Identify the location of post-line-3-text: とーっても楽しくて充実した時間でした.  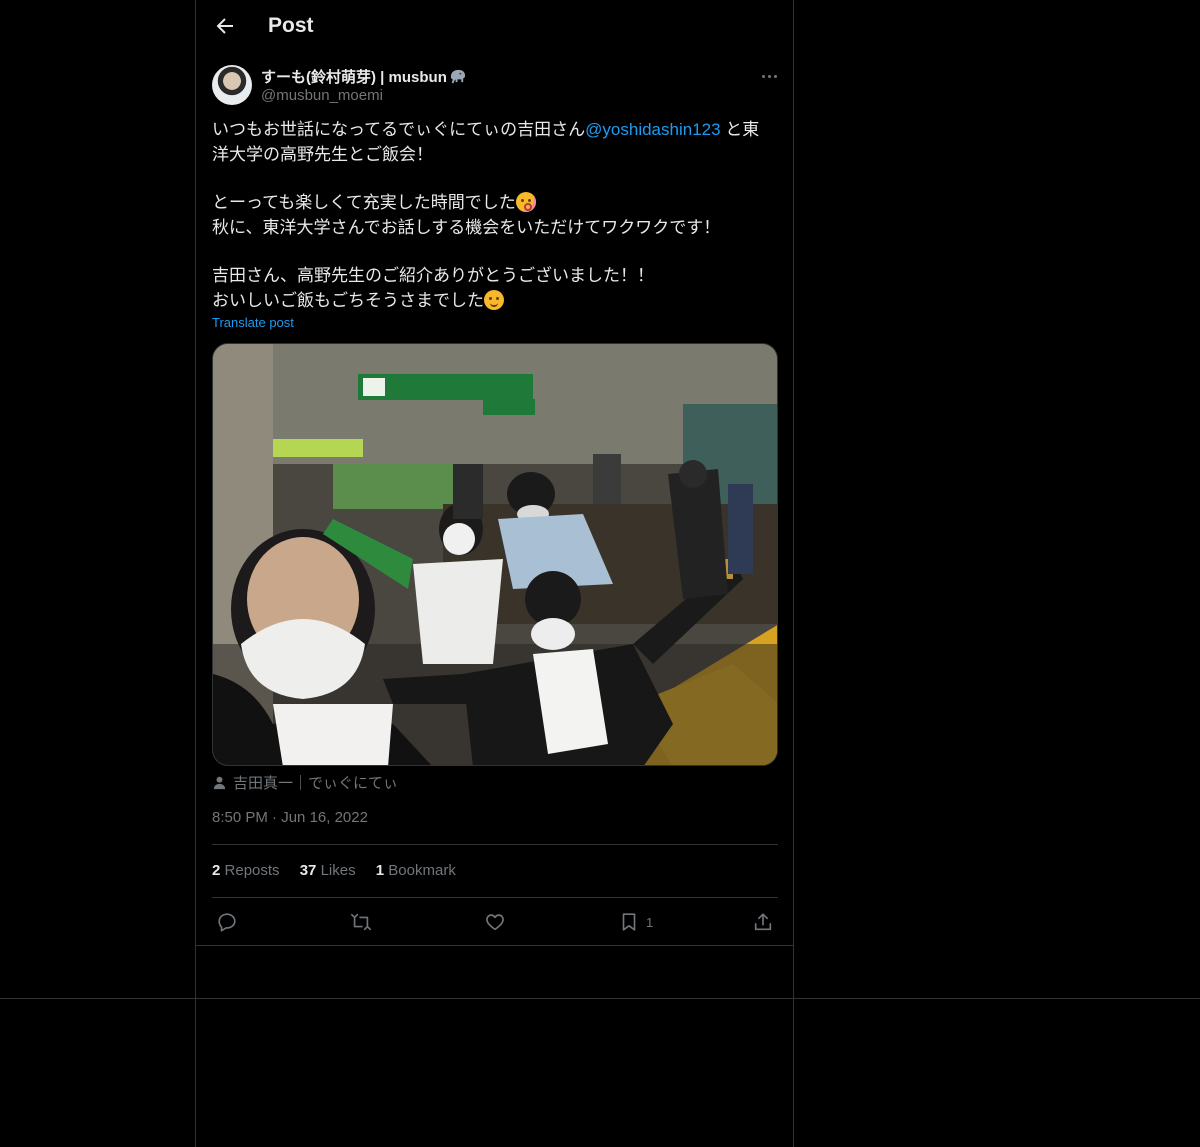
(364, 202).